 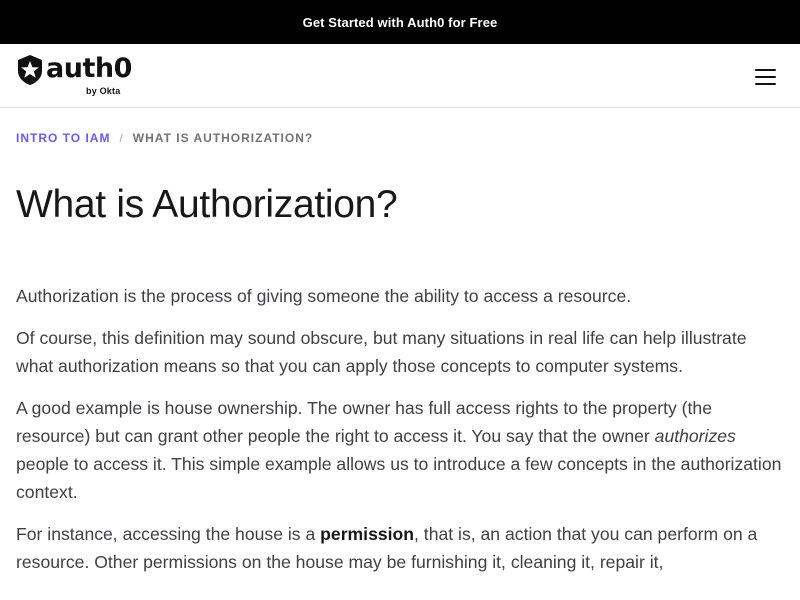 I want to click on top-navbar: auth0 by Okta, so click(x=400, y=76).